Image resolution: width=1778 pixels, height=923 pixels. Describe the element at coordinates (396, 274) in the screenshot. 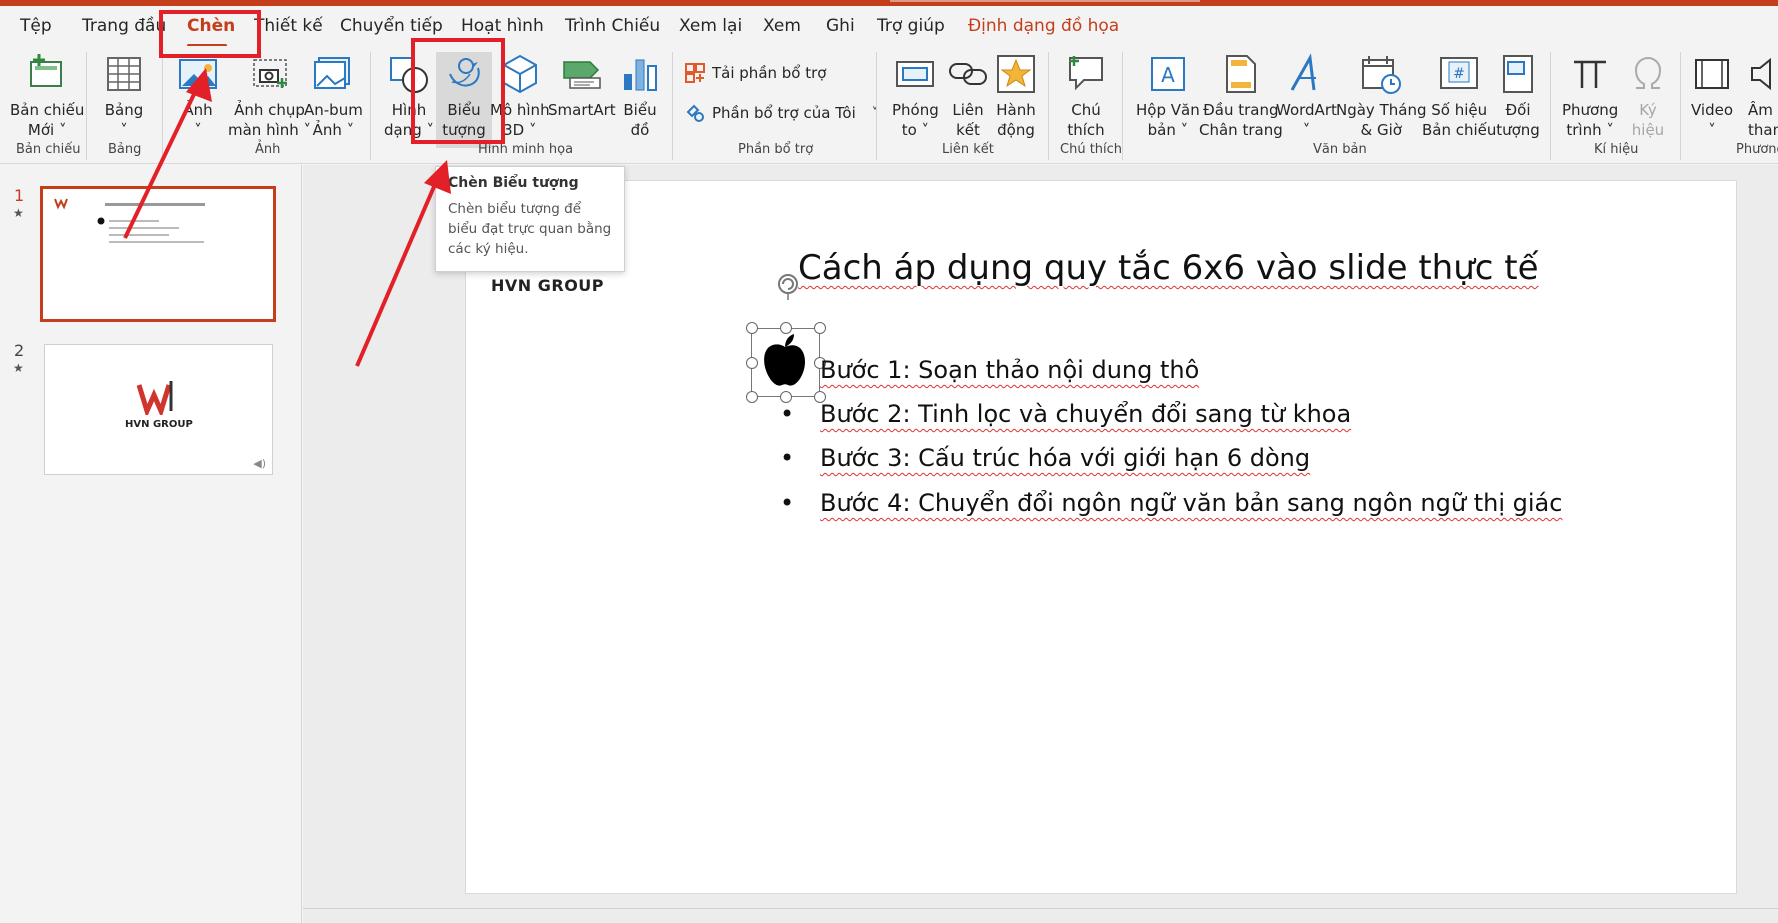

I see `arrow-to-icons-button` at that location.